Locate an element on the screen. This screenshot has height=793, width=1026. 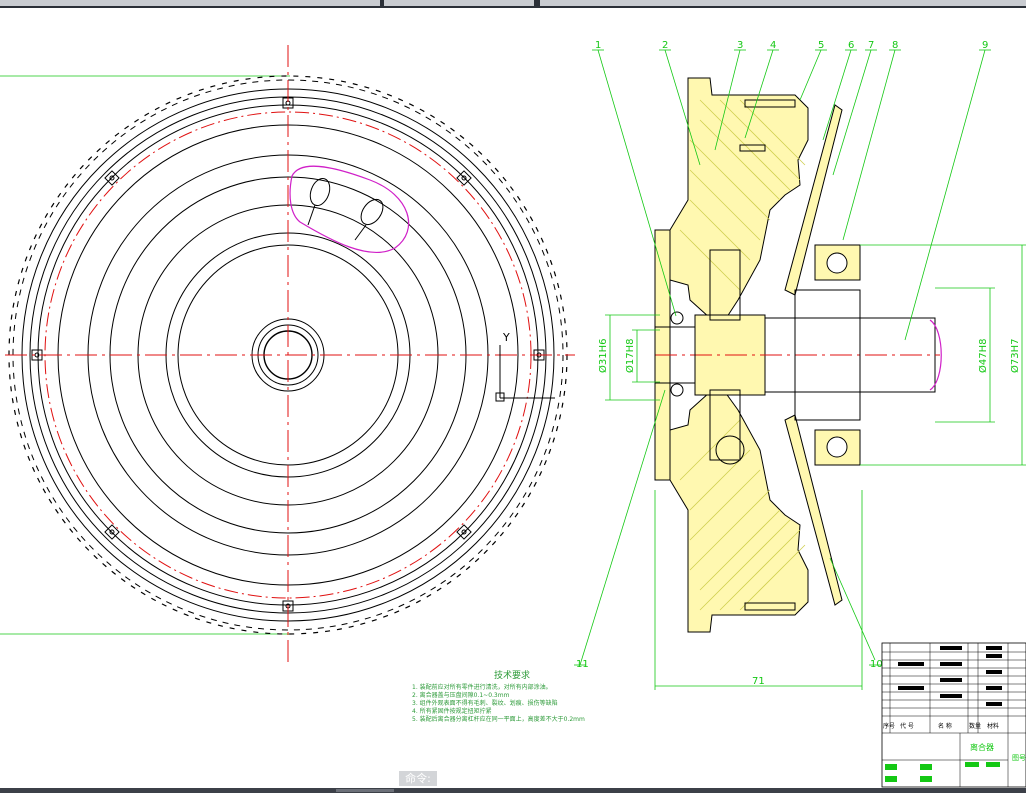
part-label-3: 3 is located at coordinates (740, 45).